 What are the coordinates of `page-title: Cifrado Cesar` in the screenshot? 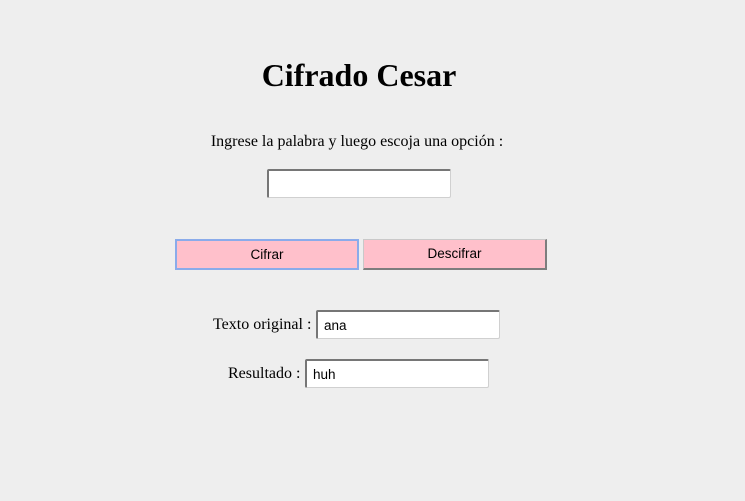 It's located at (359, 75).